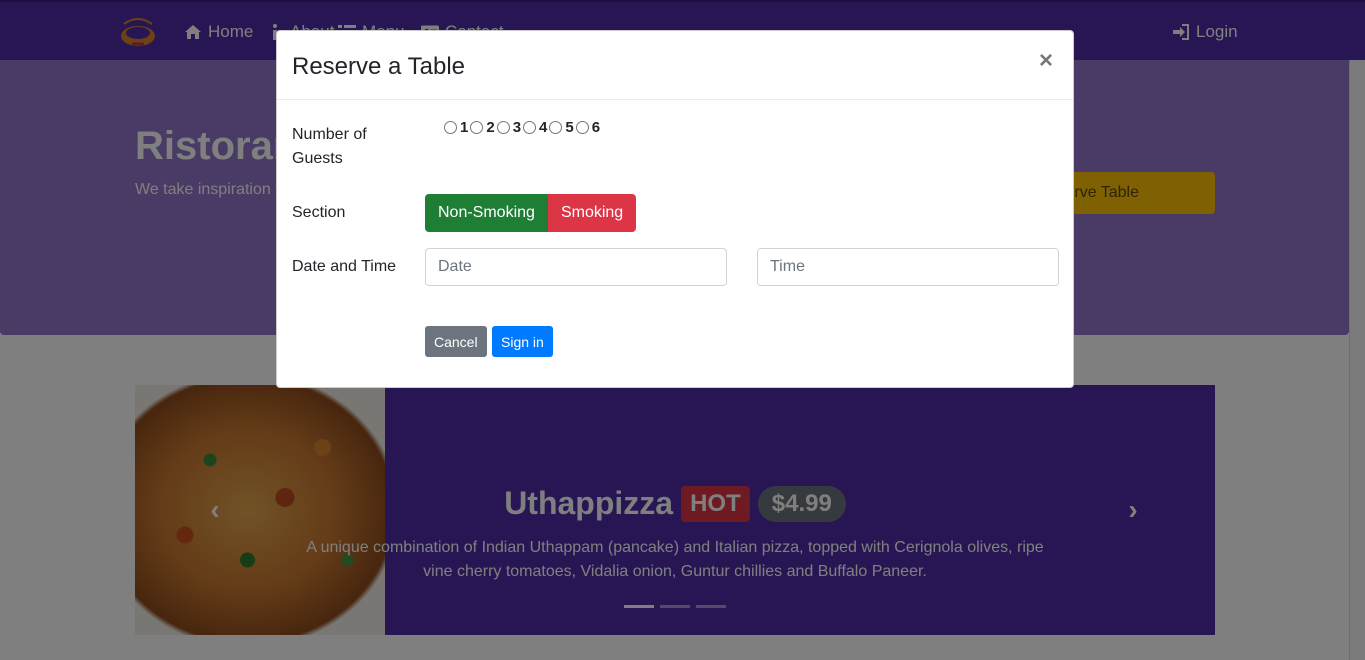  I want to click on modal-title: Reserve a Table, so click(378, 66).